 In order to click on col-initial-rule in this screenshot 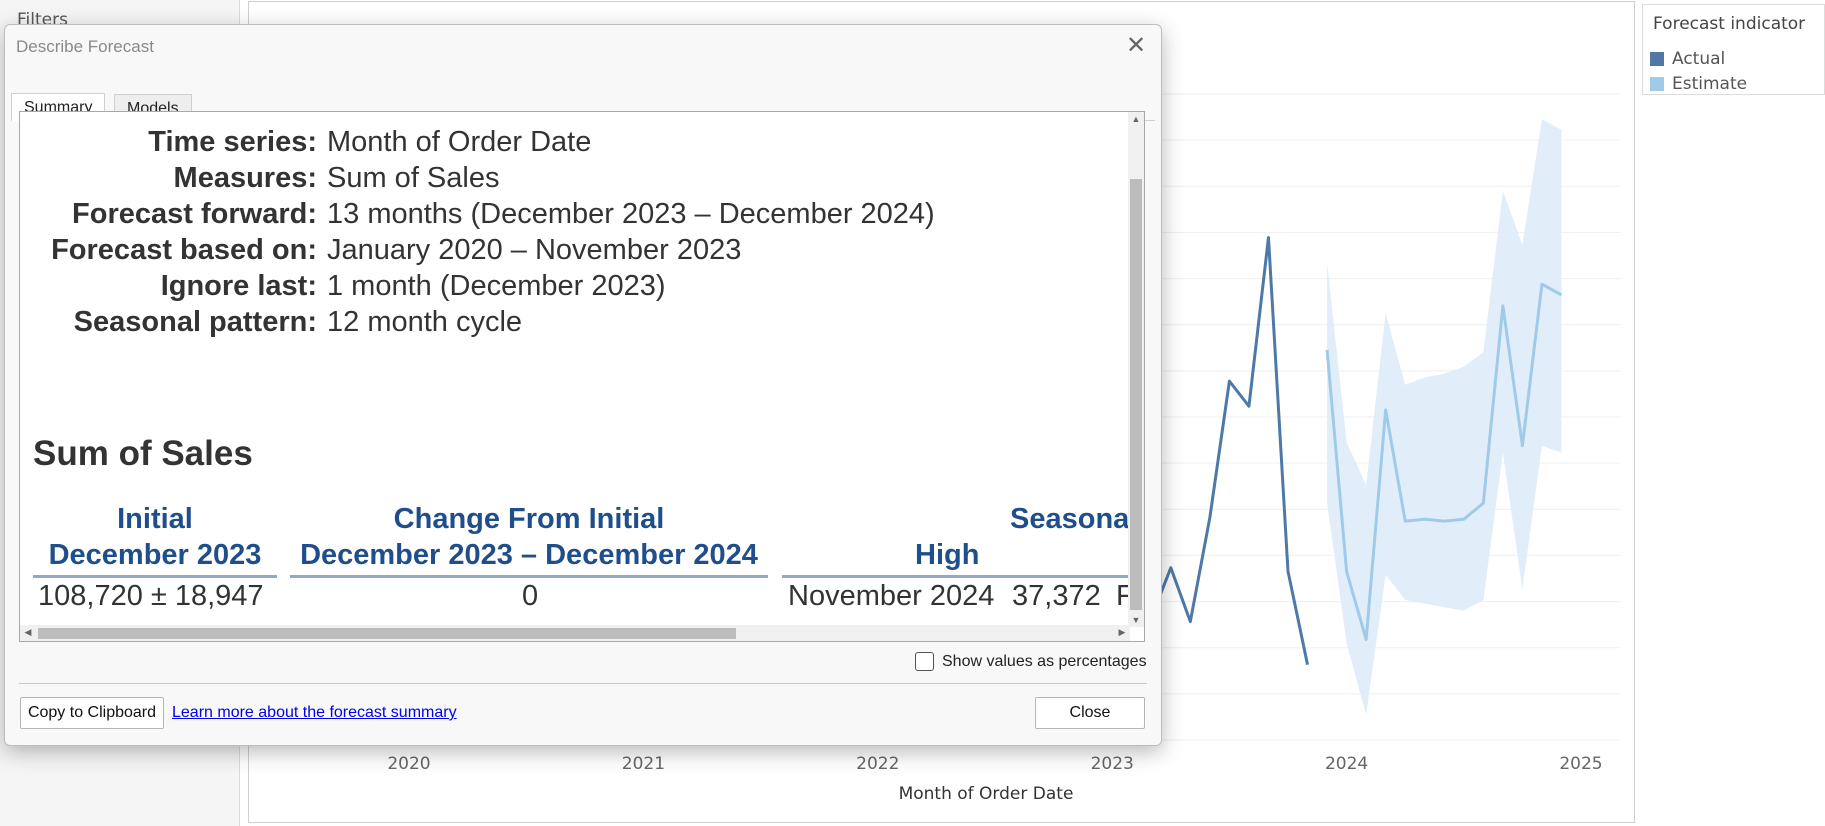, I will do `click(155, 576)`.